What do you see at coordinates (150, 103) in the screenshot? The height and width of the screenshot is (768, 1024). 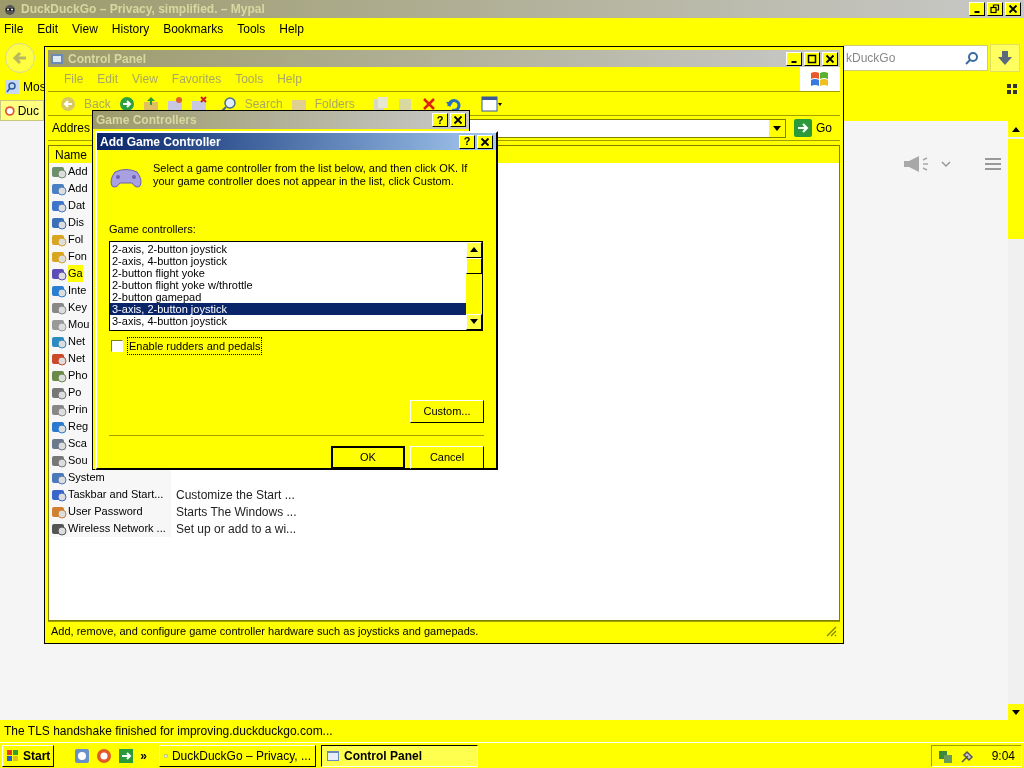 I see `up-folder-icon` at bounding box center [150, 103].